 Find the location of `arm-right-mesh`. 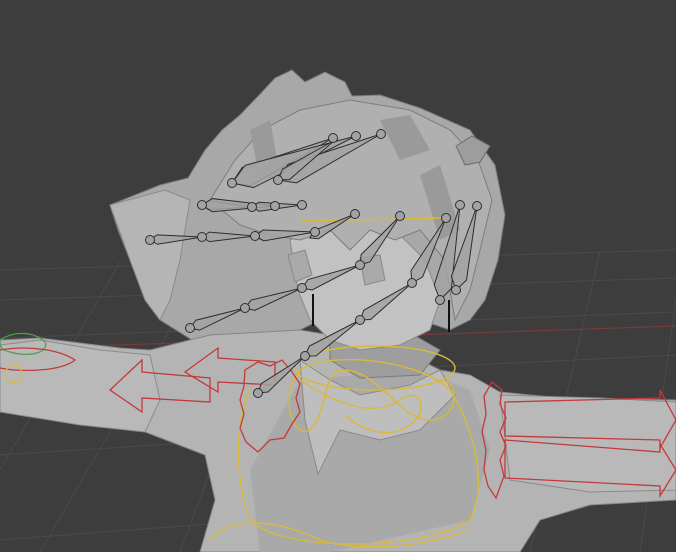

arm-right-mesh is located at coordinates (587, 443).